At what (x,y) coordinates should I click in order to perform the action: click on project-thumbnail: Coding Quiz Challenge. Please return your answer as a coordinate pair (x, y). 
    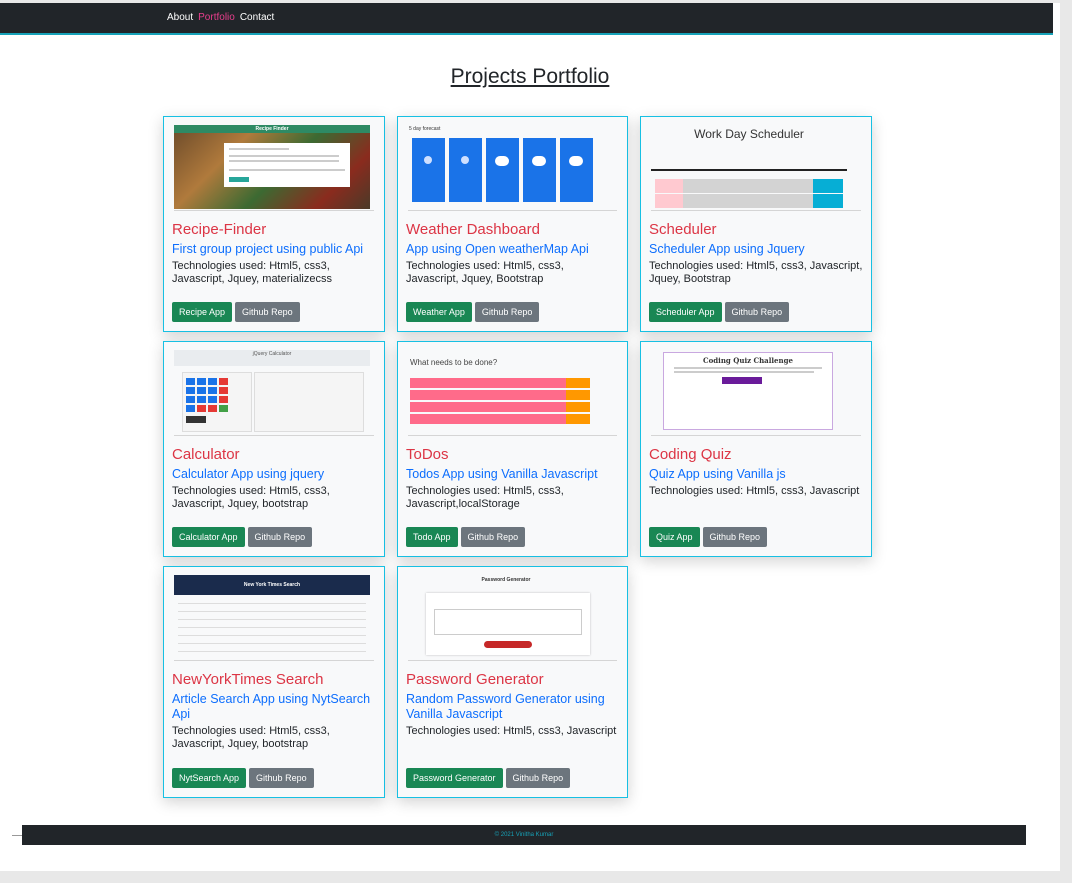
    Looking at the image, I should click on (756, 393).